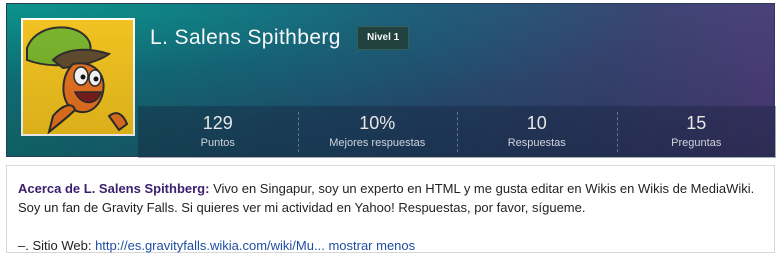 The height and width of the screenshot is (259, 781). What do you see at coordinates (377, 143) in the screenshot?
I see `stat-label: Mejores respuestas` at bounding box center [377, 143].